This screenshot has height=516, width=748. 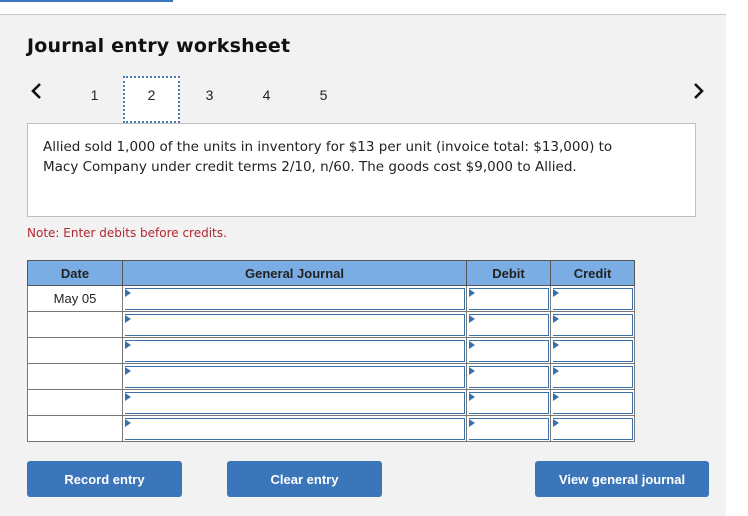 What do you see at coordinates (94, 99) in the screenshot?
I see `page-tab-1: 1` at bounding box center [94, 99].